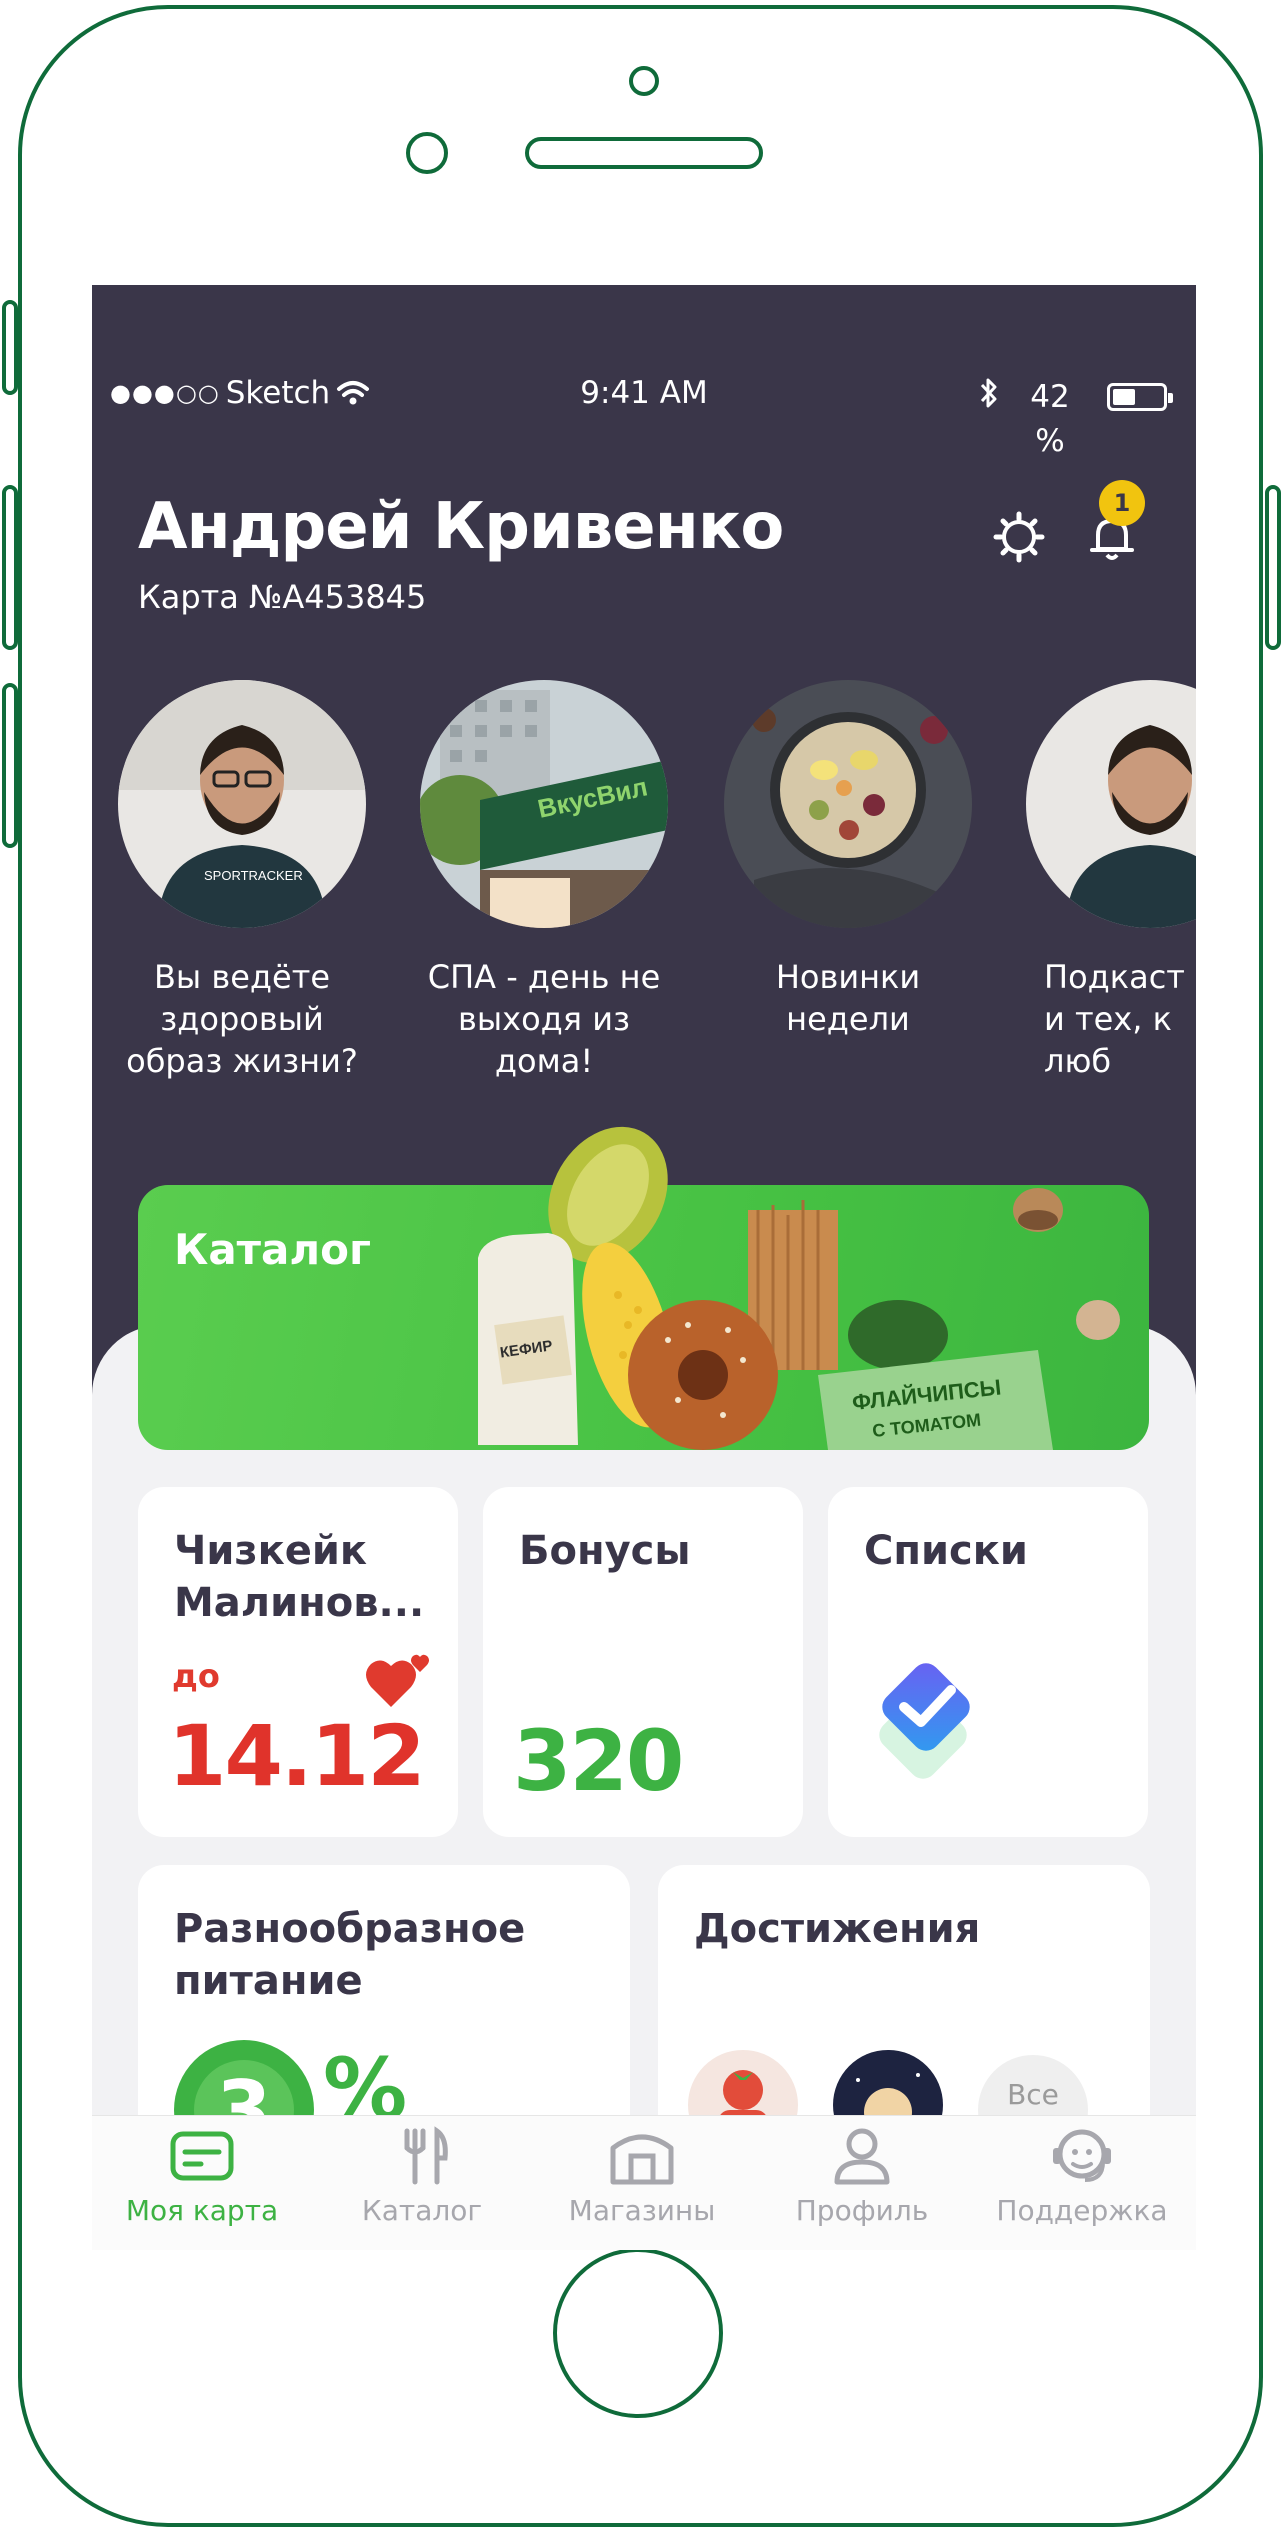 The height and width of the screenshot is (2534, 1283). Describe the element at coordinates (598, 1761) in the screenshot. I see `bonuses-value: 320` at that location.